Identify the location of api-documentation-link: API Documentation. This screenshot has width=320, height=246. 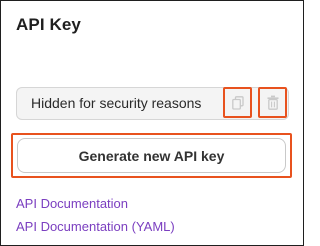
(72, 203).